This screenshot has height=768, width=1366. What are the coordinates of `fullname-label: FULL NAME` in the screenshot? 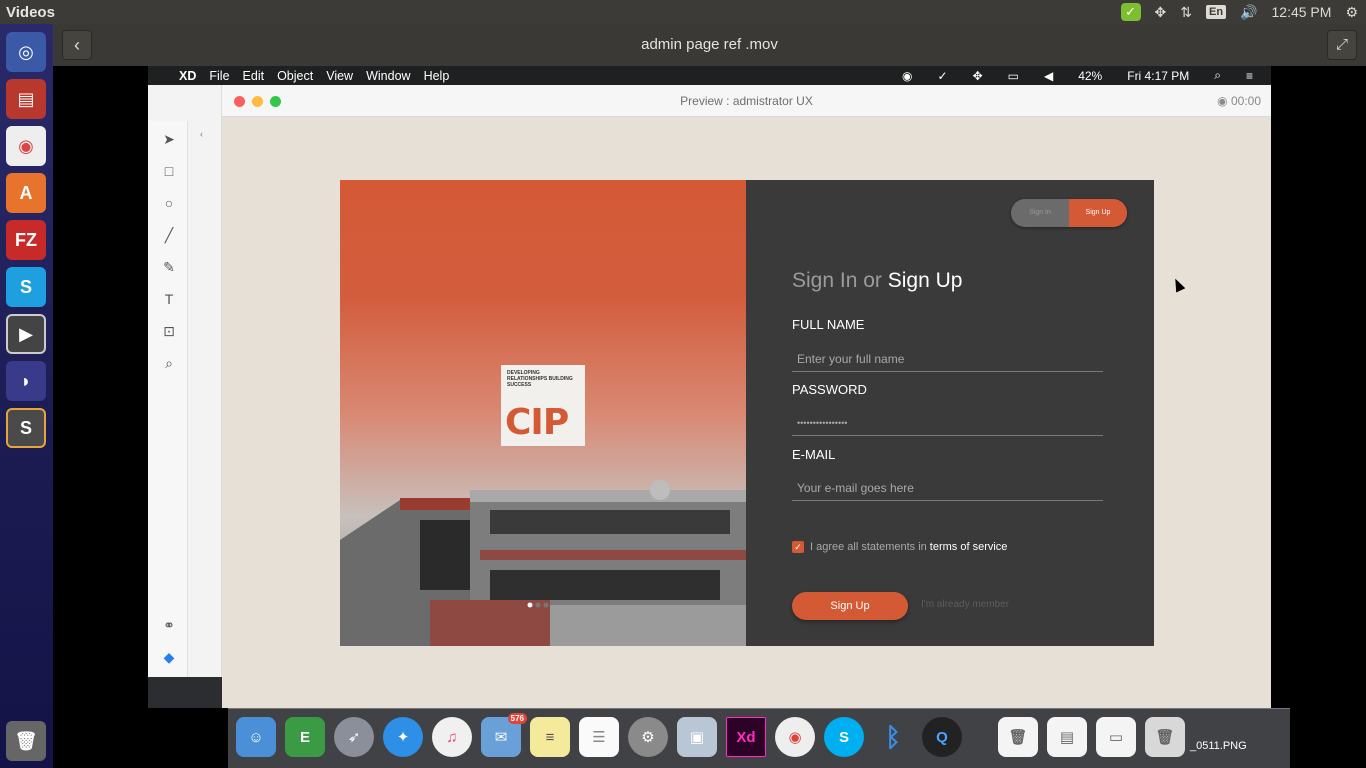 It's located at (828, 324).